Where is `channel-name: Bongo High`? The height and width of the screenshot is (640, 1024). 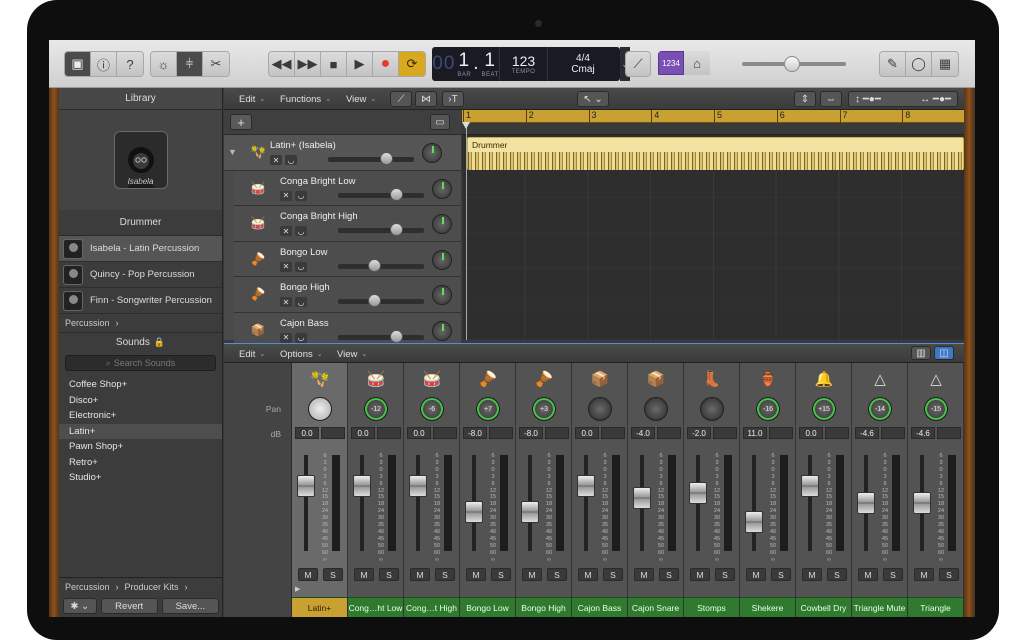
channel-name: Bongo High is located at coordinates (543, 607).